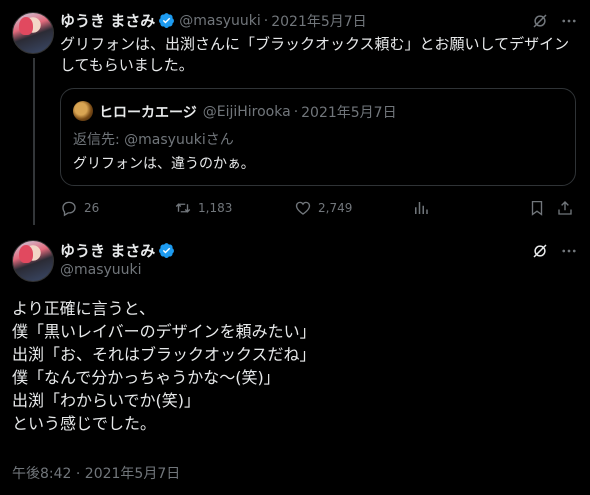 Image resolution: width=590 pixels, height=495 pixels. I want to click on quoted-text: グリフォンは、違うのかぁ。, so click(164, 164).